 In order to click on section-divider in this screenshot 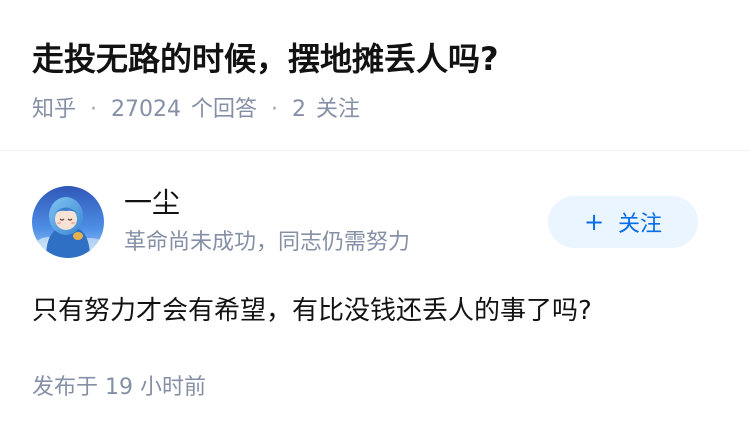, I will do `click(375, 150)`.